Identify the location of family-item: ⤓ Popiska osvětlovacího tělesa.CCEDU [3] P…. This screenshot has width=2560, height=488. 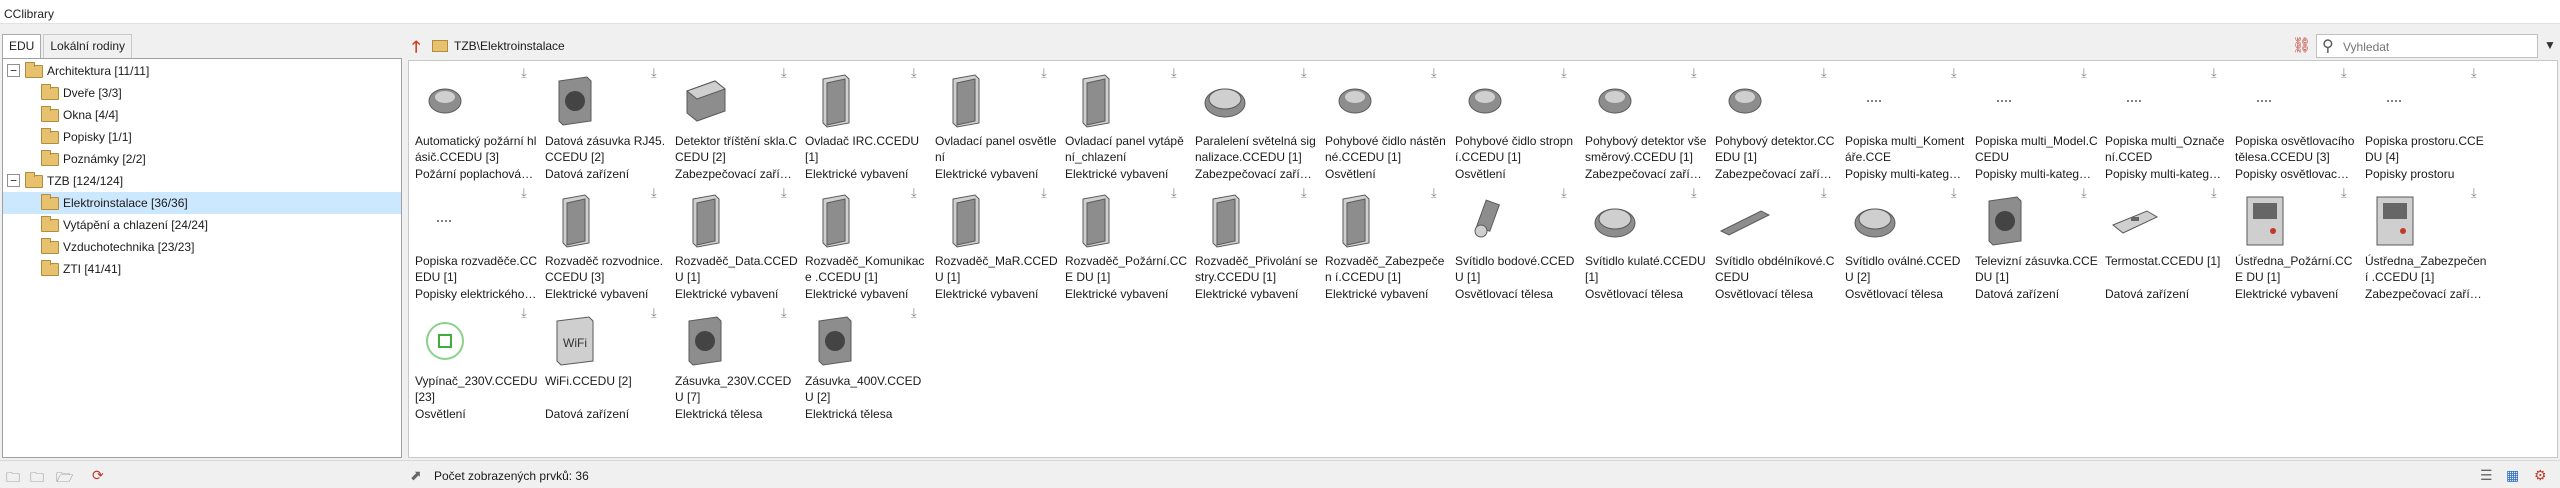
(2293, 123).